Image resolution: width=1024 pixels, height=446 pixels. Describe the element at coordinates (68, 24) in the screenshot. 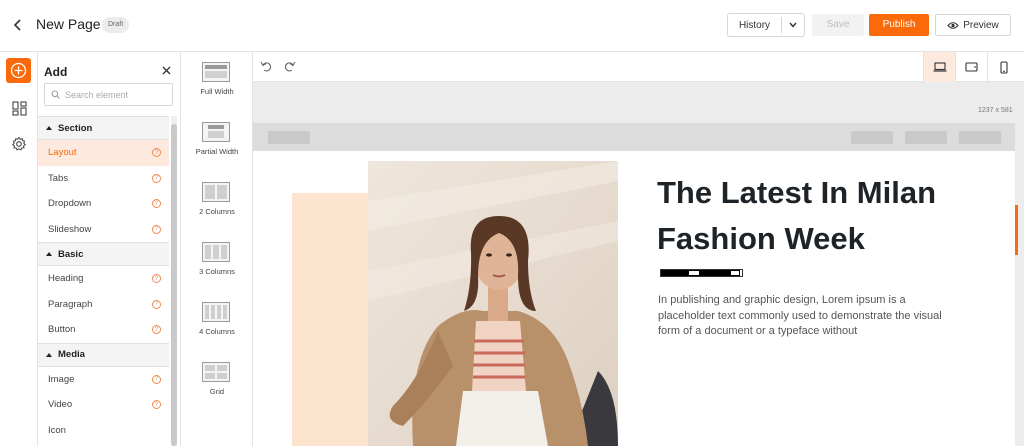

I see `page-title: New Page` at that location.